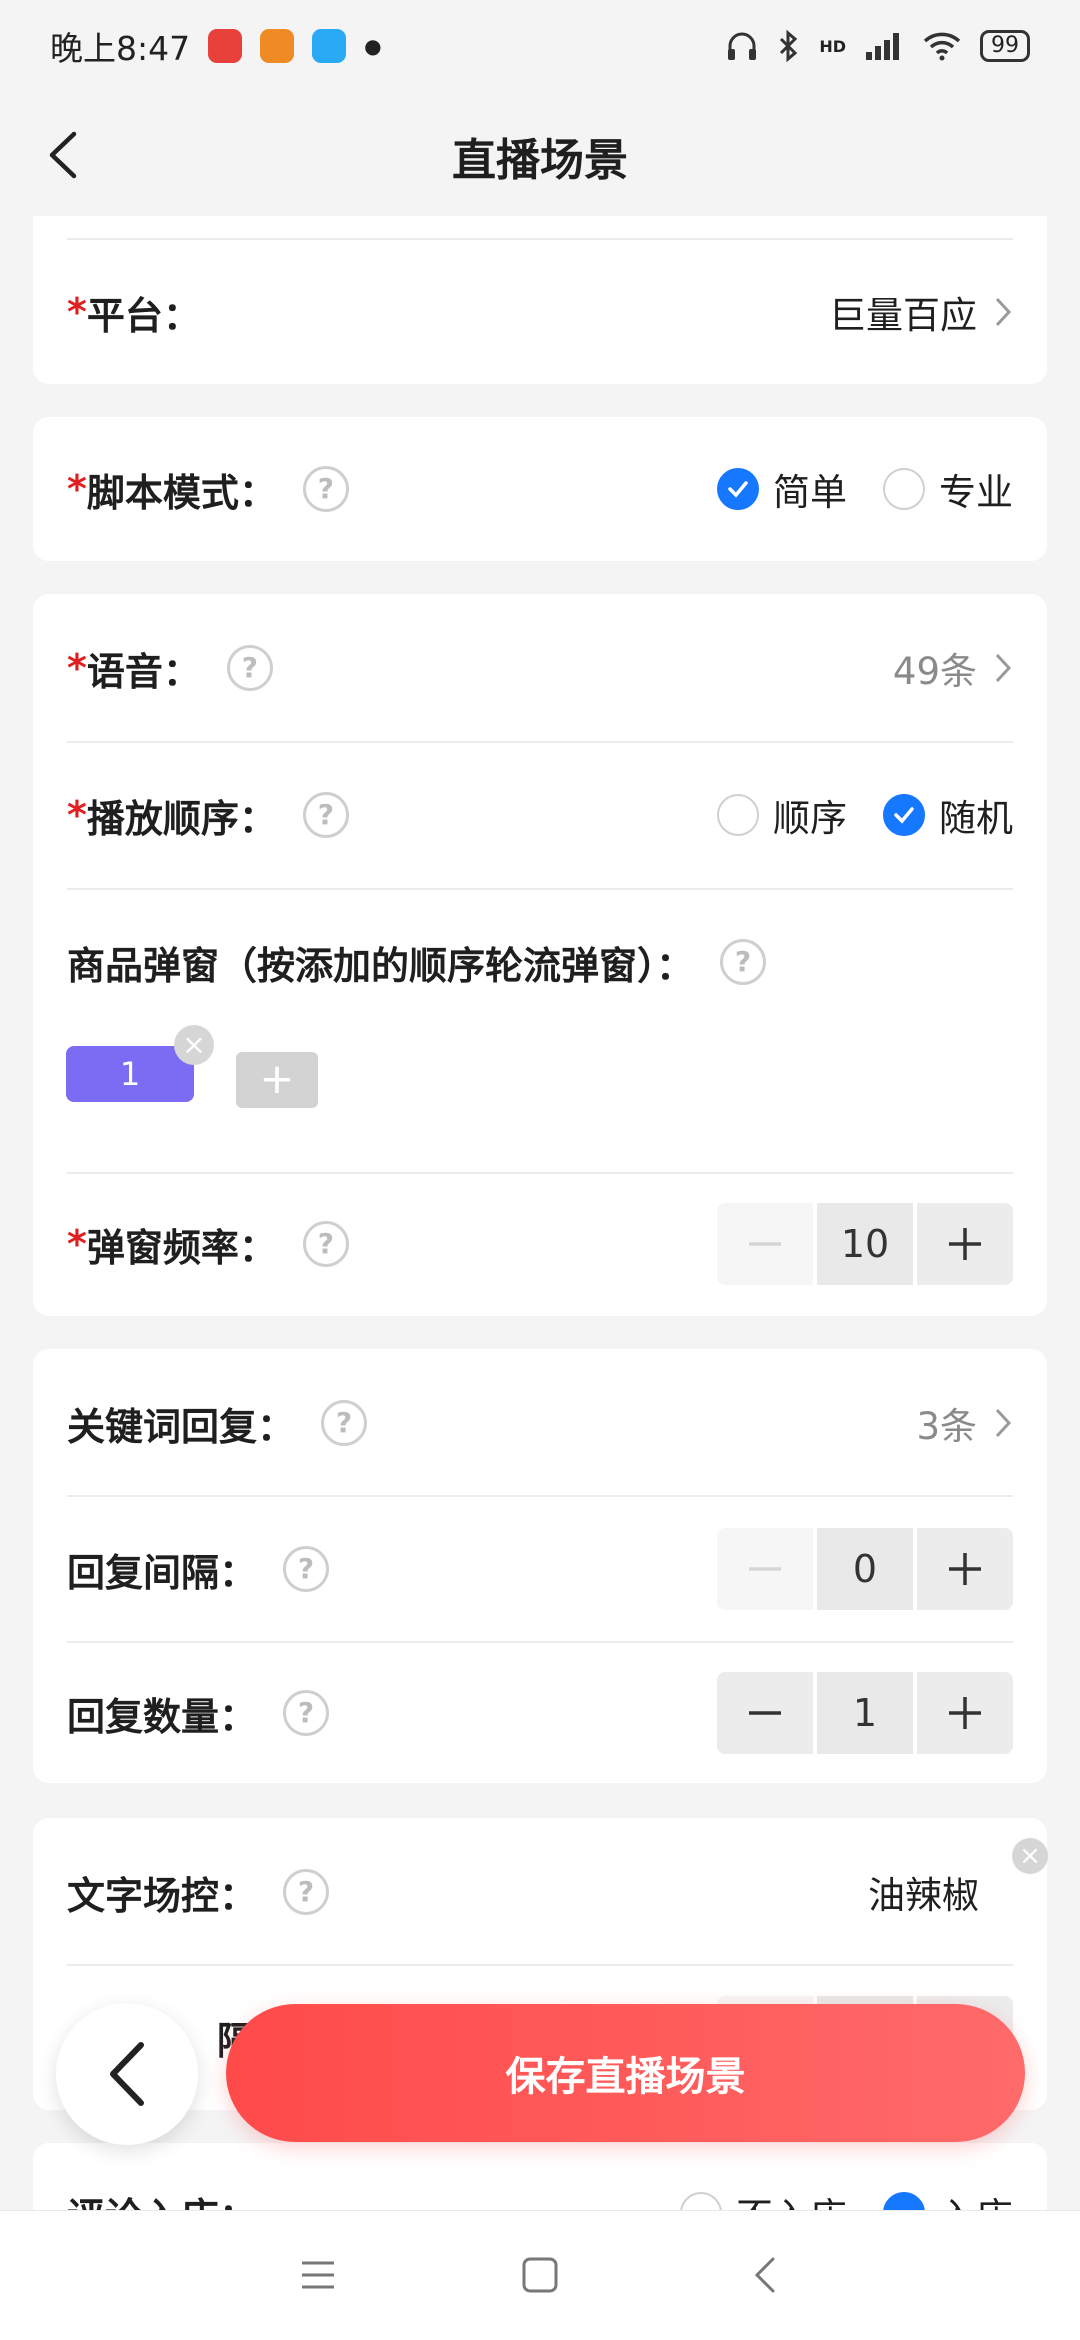  I want to click on product-popup-row: 商品弹窗（按添加的顺序轮流弹窗）： ?, so click(540, 962).